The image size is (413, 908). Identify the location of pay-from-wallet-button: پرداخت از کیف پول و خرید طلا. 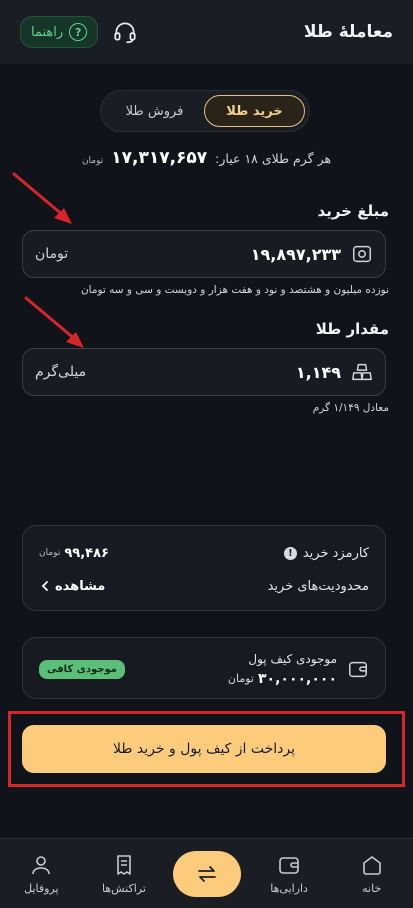
(204, 749).